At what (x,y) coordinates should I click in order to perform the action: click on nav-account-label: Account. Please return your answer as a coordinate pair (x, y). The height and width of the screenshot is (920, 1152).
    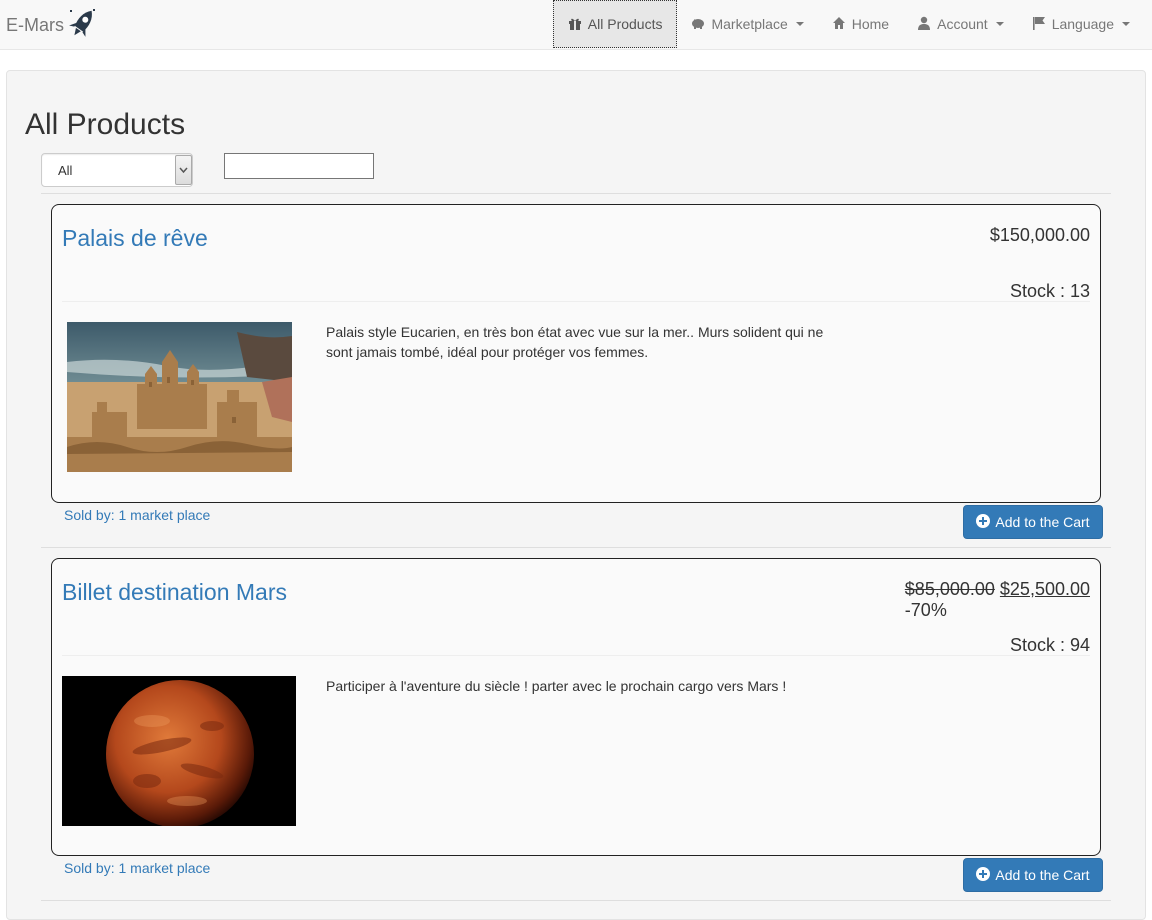
    Looking at the image, I should click on (962, 24).